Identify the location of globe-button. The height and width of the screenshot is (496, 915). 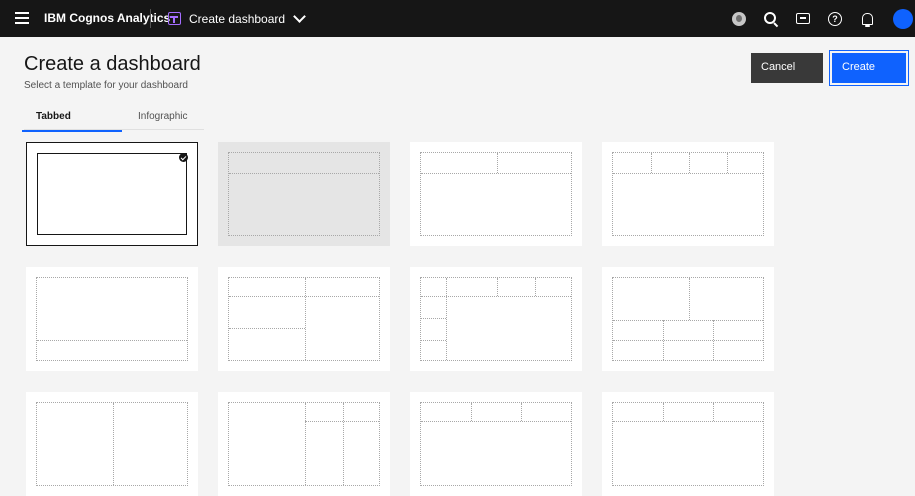
(739, 18).